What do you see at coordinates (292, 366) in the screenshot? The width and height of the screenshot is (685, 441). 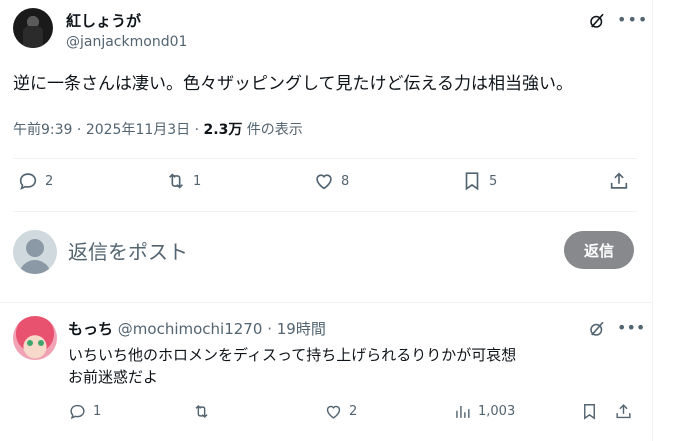 I see `reply-text: いちいち他のホロメンをディスって持ち上げられるりりかが可哀想 お前迷惑だよ` at bounding box center [292, 366].